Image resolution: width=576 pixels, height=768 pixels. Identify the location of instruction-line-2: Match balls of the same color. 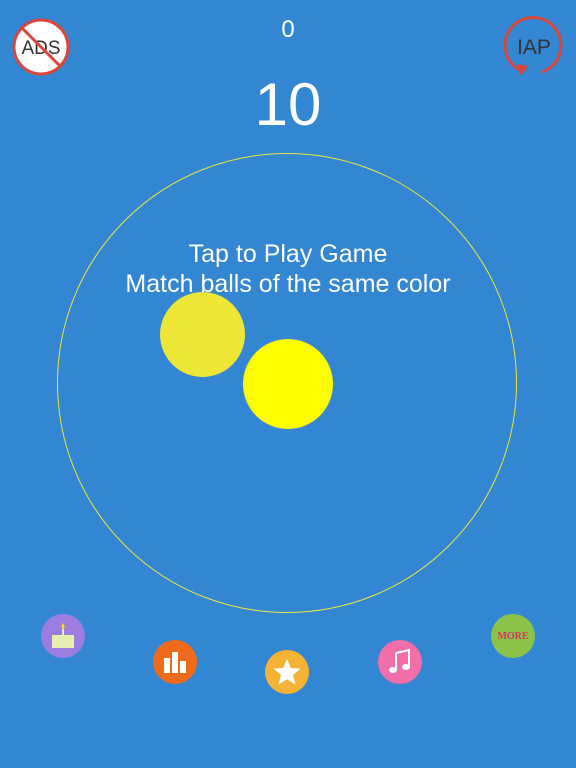
(288, 284).